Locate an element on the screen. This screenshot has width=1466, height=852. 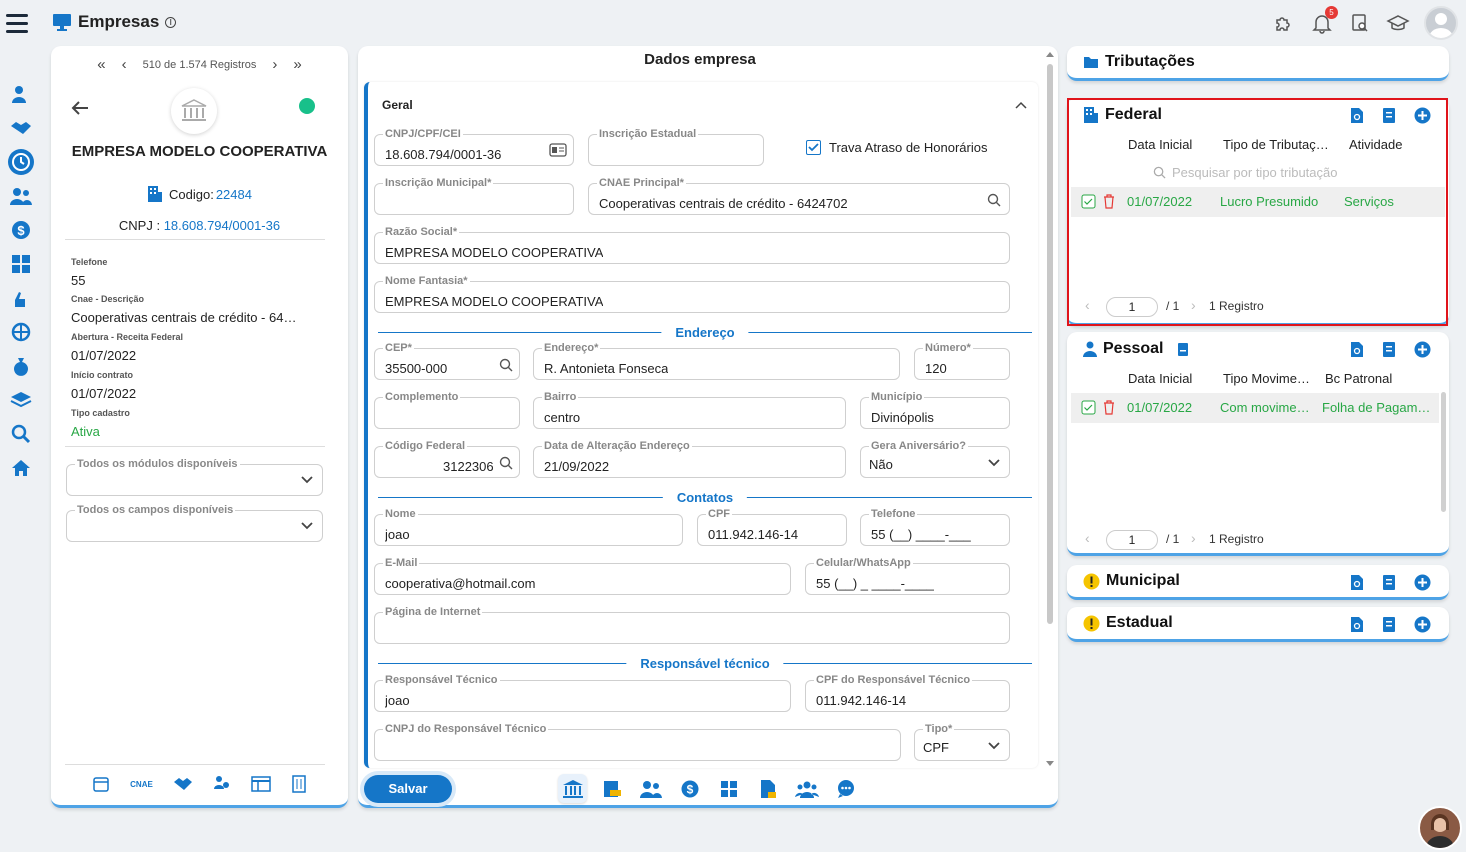
nav-layers-icon is located at coordinates (21, 400).